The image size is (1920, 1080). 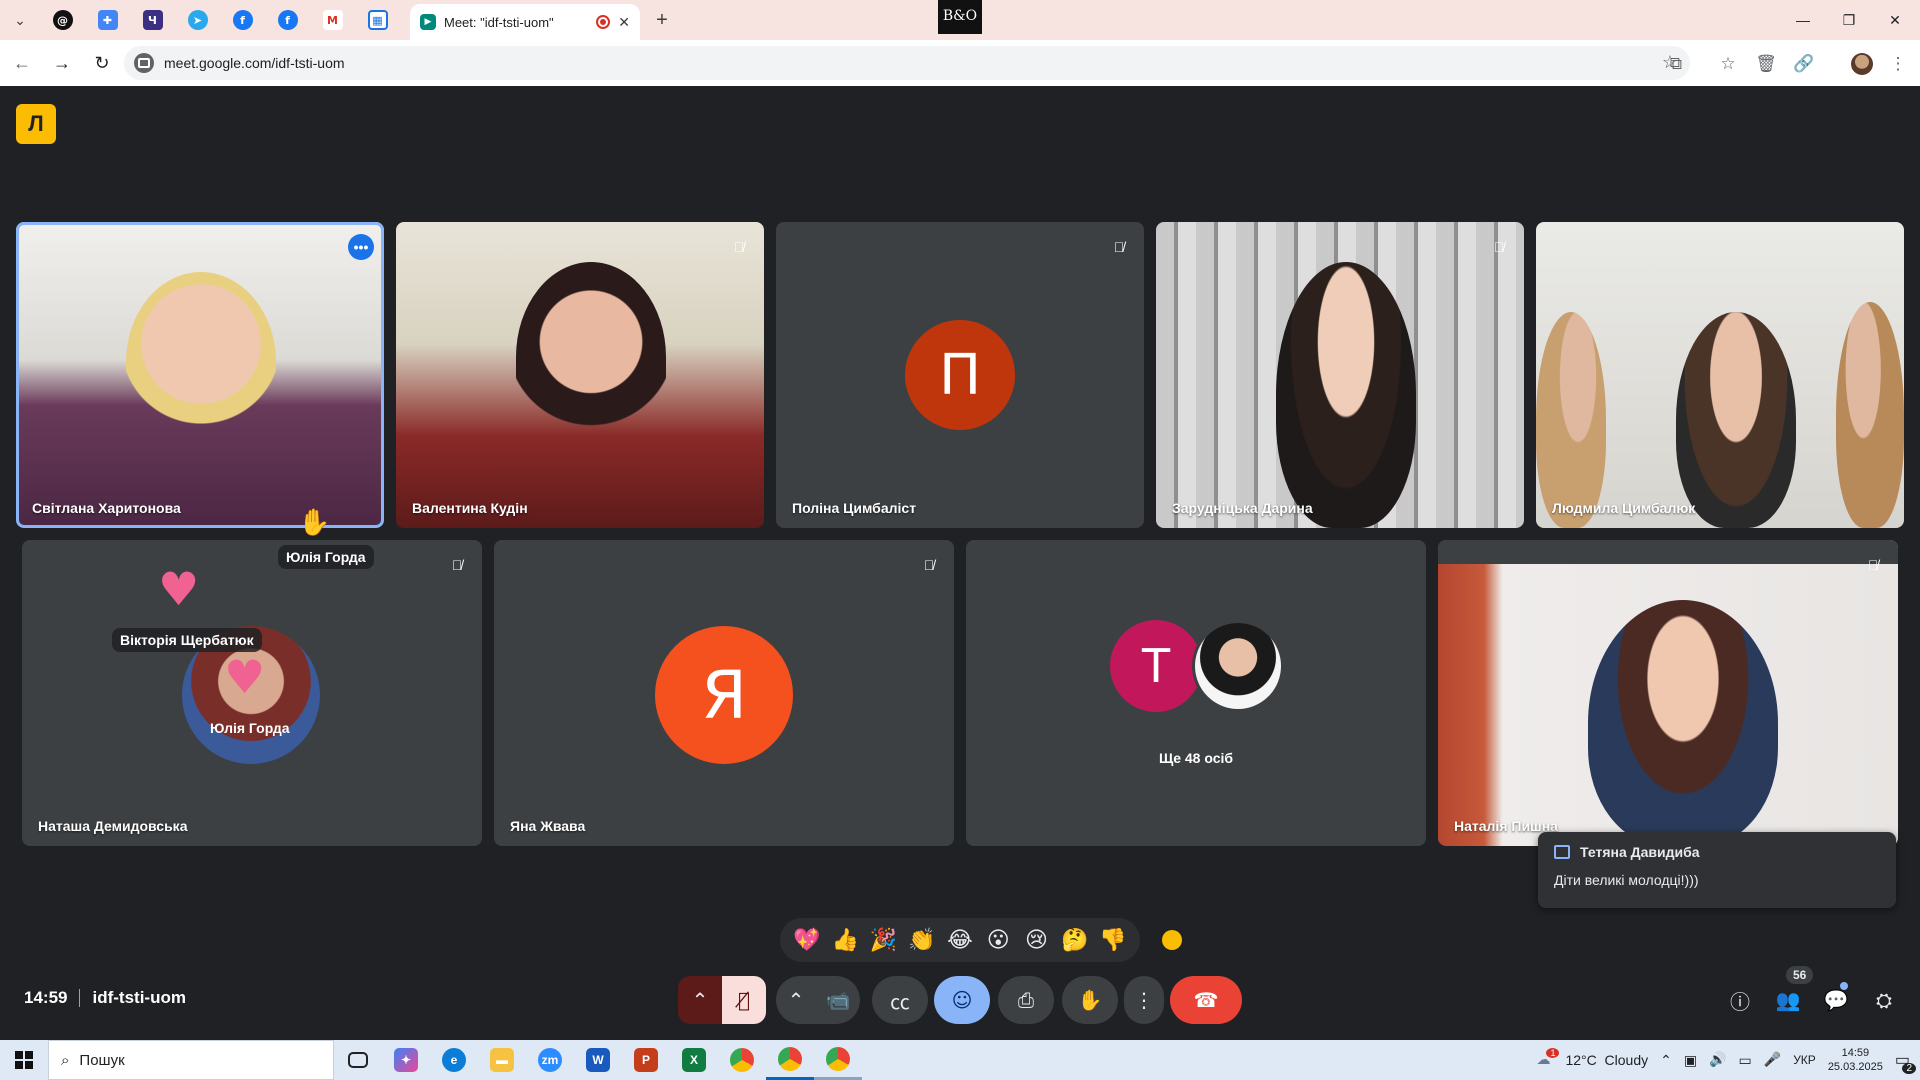 I want to click on participant-tile-4: 🎙̸ Зарудніцька Дарина, so click(x=1340, y=375).